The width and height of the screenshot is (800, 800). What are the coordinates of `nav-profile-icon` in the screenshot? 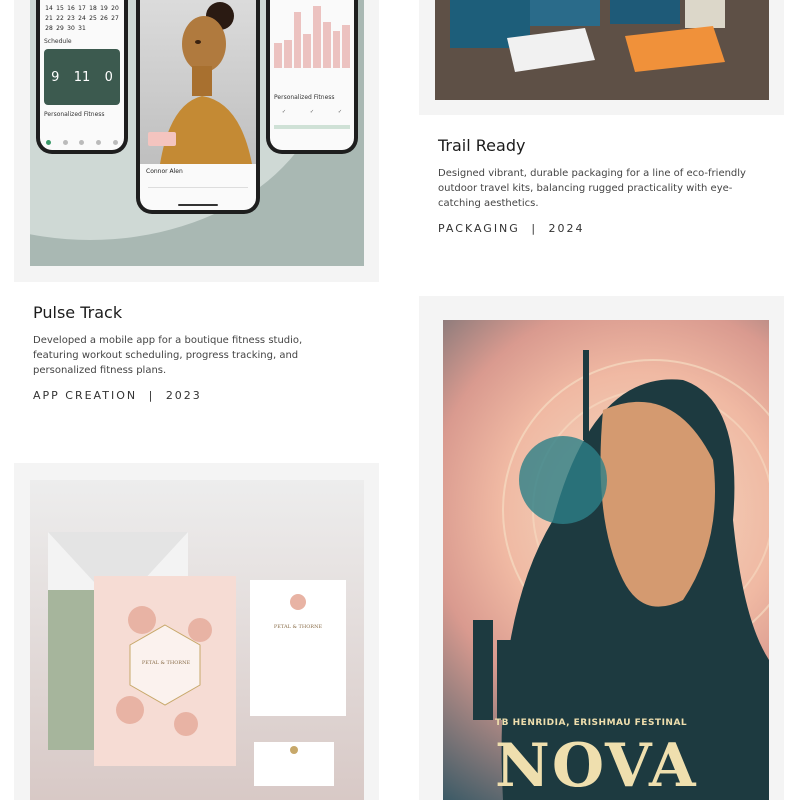 It's located at (99, 142).